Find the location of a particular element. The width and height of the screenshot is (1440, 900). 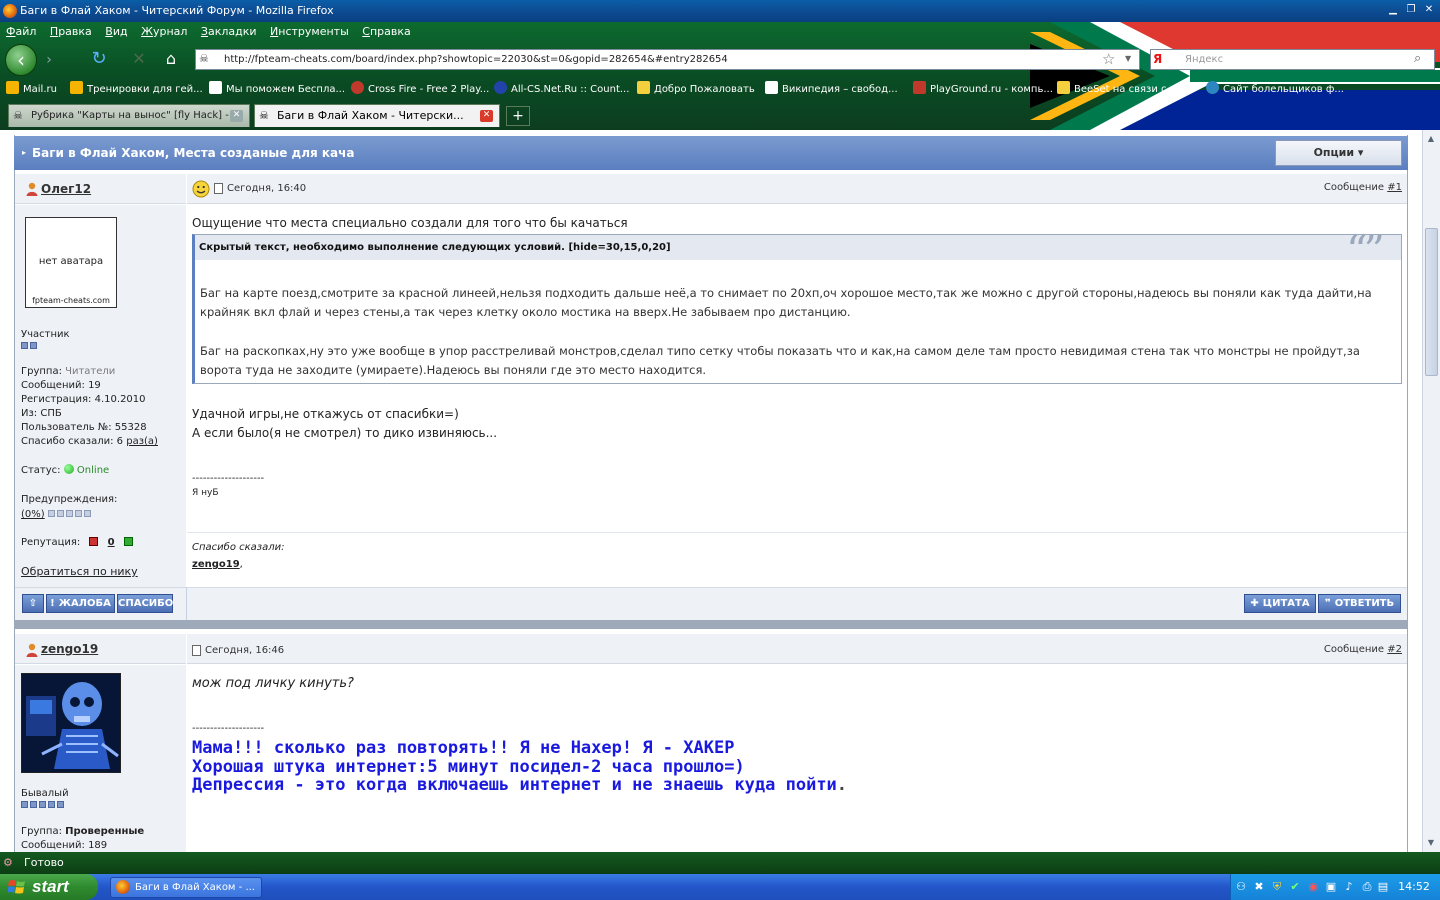

rep-plus-icon is located at coordinates (128, 541).